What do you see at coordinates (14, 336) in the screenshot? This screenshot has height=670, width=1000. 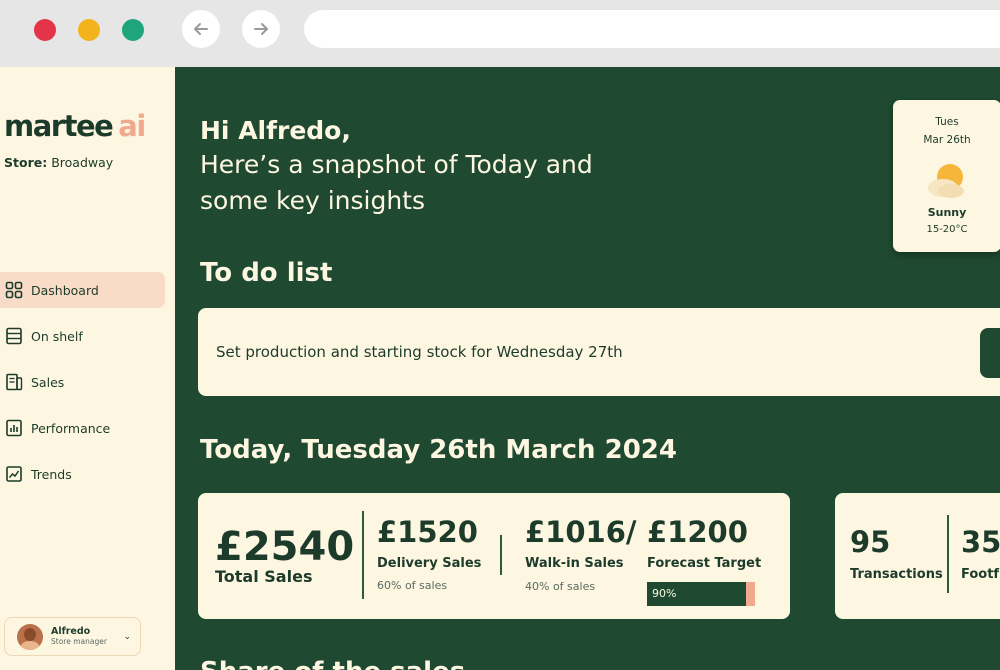 I see `shelf-icon` at bounding box center [14, 336].